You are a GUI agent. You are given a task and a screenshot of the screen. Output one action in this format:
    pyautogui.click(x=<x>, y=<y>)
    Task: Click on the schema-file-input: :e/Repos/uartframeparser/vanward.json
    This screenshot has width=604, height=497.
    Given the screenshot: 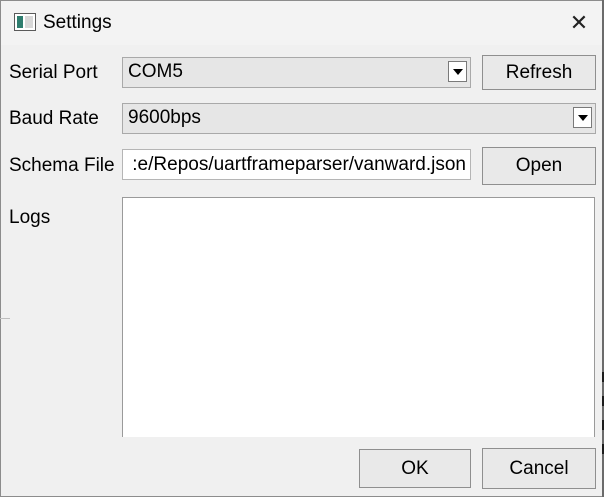 What is the action you would take?
    pyautogui.click(x=296, y=164)
    